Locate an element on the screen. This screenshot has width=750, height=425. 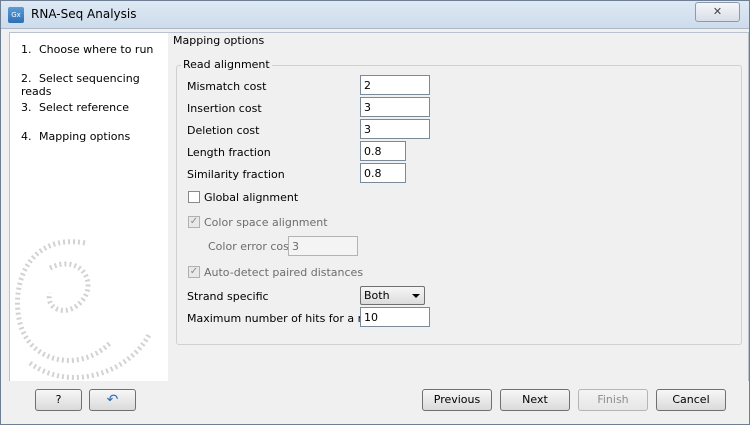
insertion-cost-input: 3 is located at coordinates (395, 107).